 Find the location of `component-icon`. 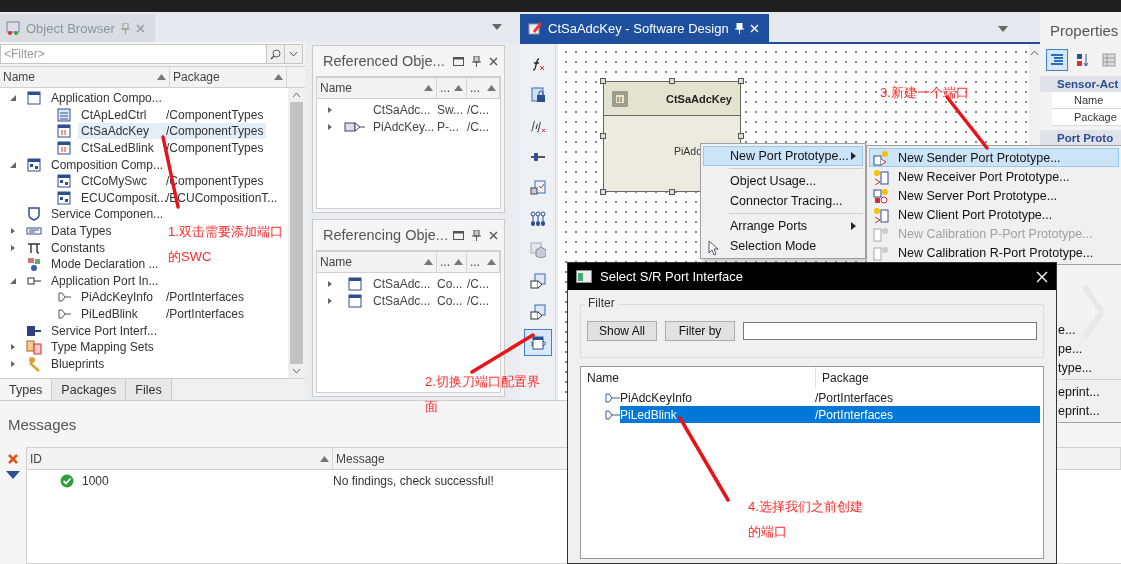

component-icon is located at coordinates (64, 148).